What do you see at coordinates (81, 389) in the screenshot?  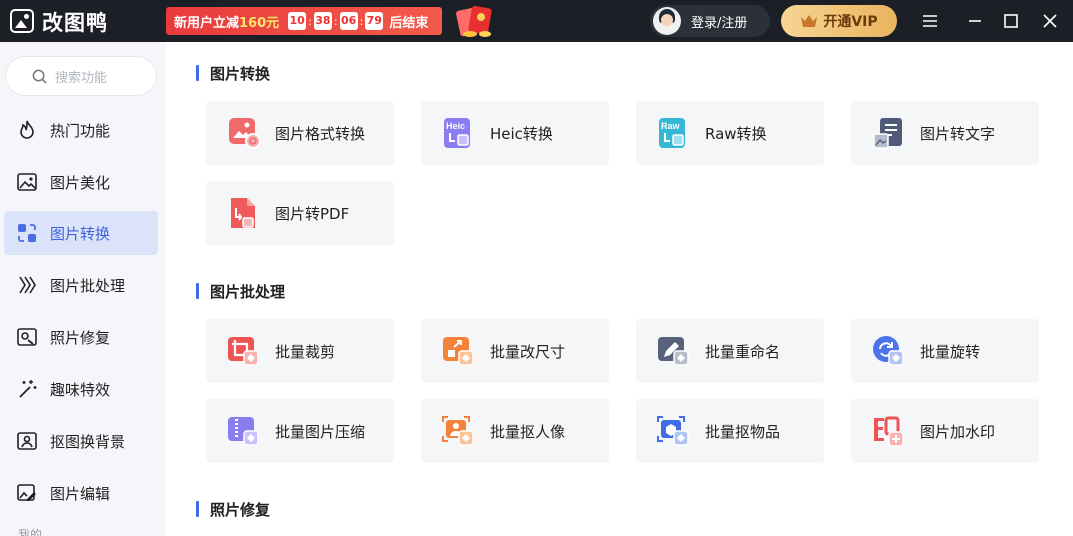 I see `sidebar-item-effects: 趣味特效` at bounding box center [81, 389].